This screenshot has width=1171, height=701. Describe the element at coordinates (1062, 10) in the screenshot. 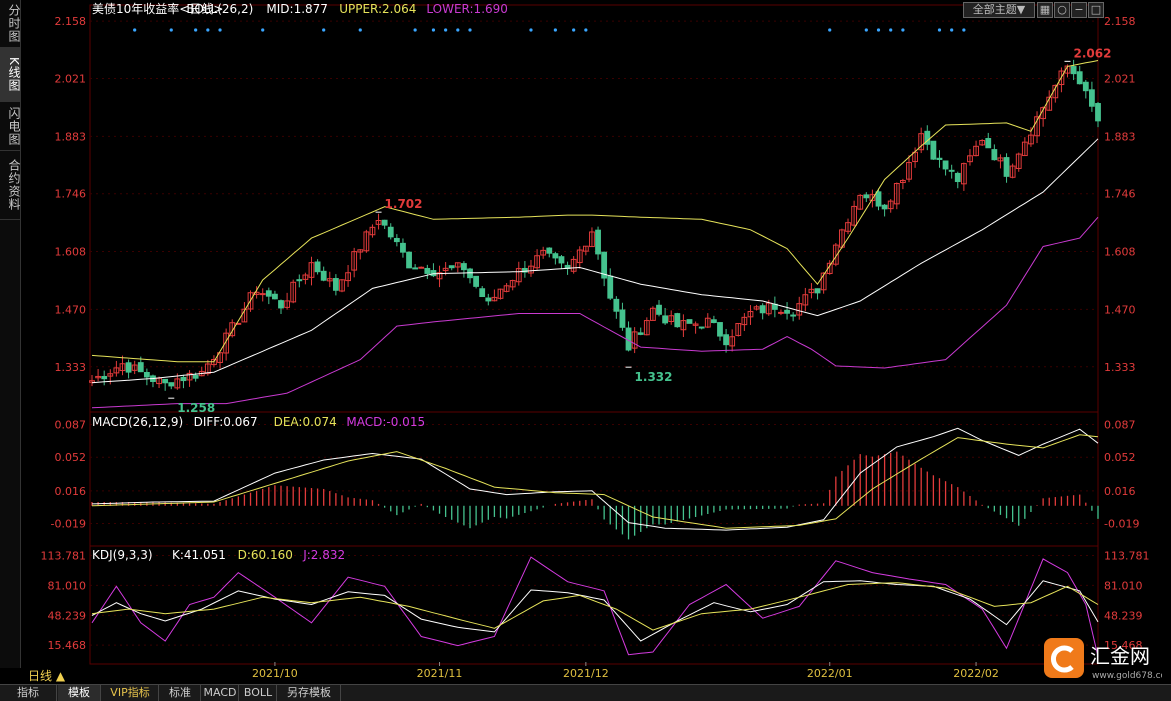

I see `circle-icon: ○` at that location.